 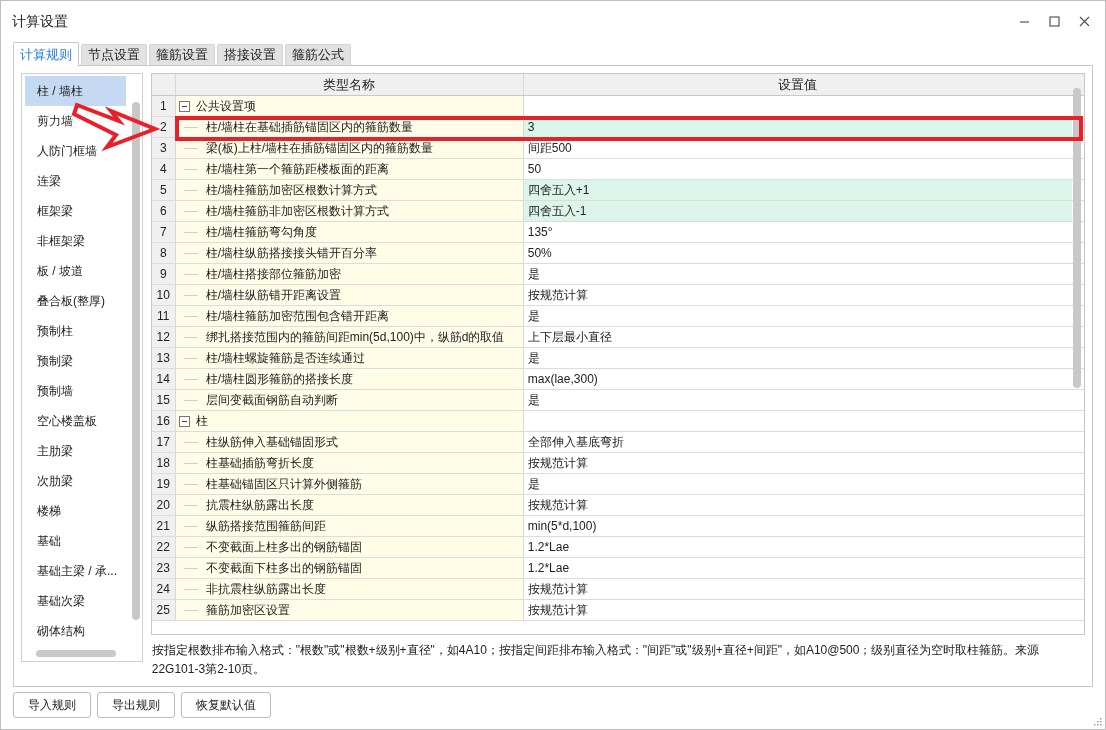 I want to click on category-item: 基础, so click(x=75, y=541).